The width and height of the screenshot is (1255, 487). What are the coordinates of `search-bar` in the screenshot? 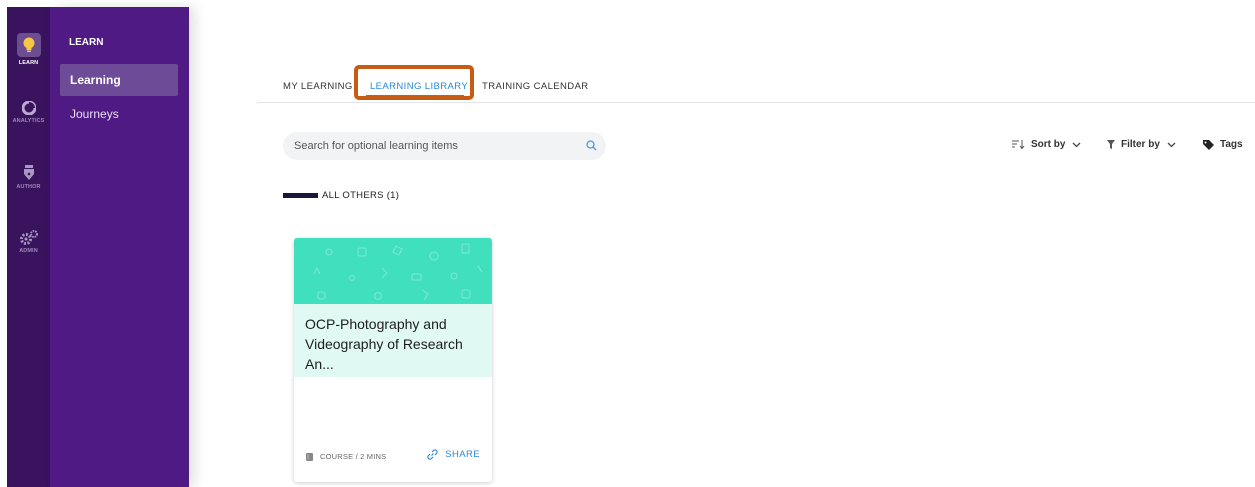 It's located at (444, 146).